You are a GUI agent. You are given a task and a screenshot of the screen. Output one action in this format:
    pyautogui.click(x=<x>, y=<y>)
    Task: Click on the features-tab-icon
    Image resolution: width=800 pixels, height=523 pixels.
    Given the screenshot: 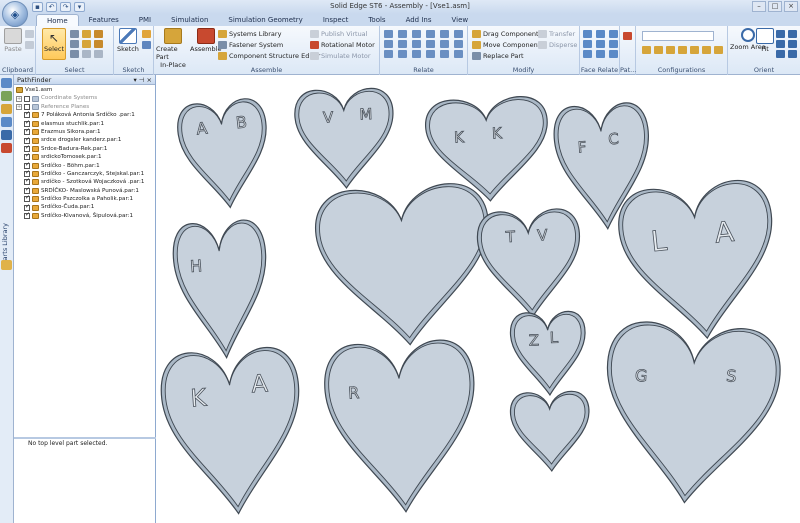 What is the action you would take?
    pyautogui.click(x=6, y=109)
    